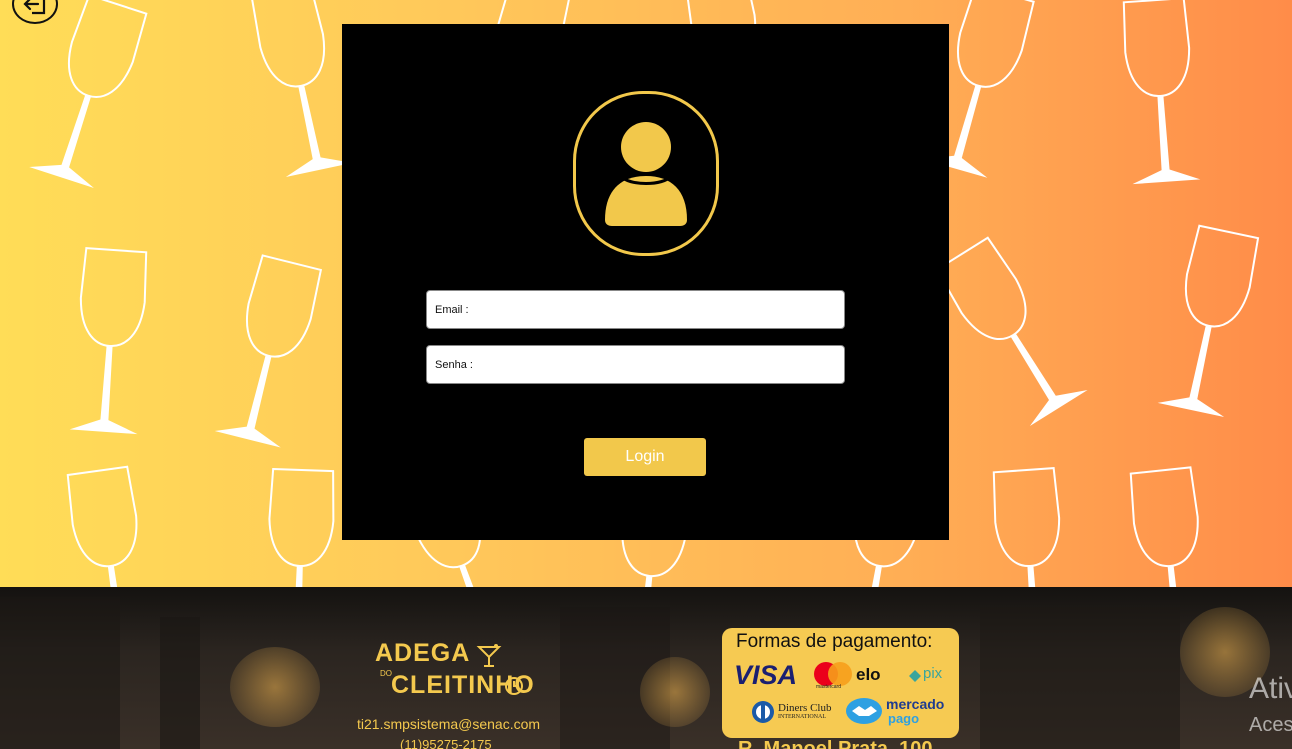  Describe the element at coordinates (915, 676) in the screenshot. I see `pix-icon` at that location.